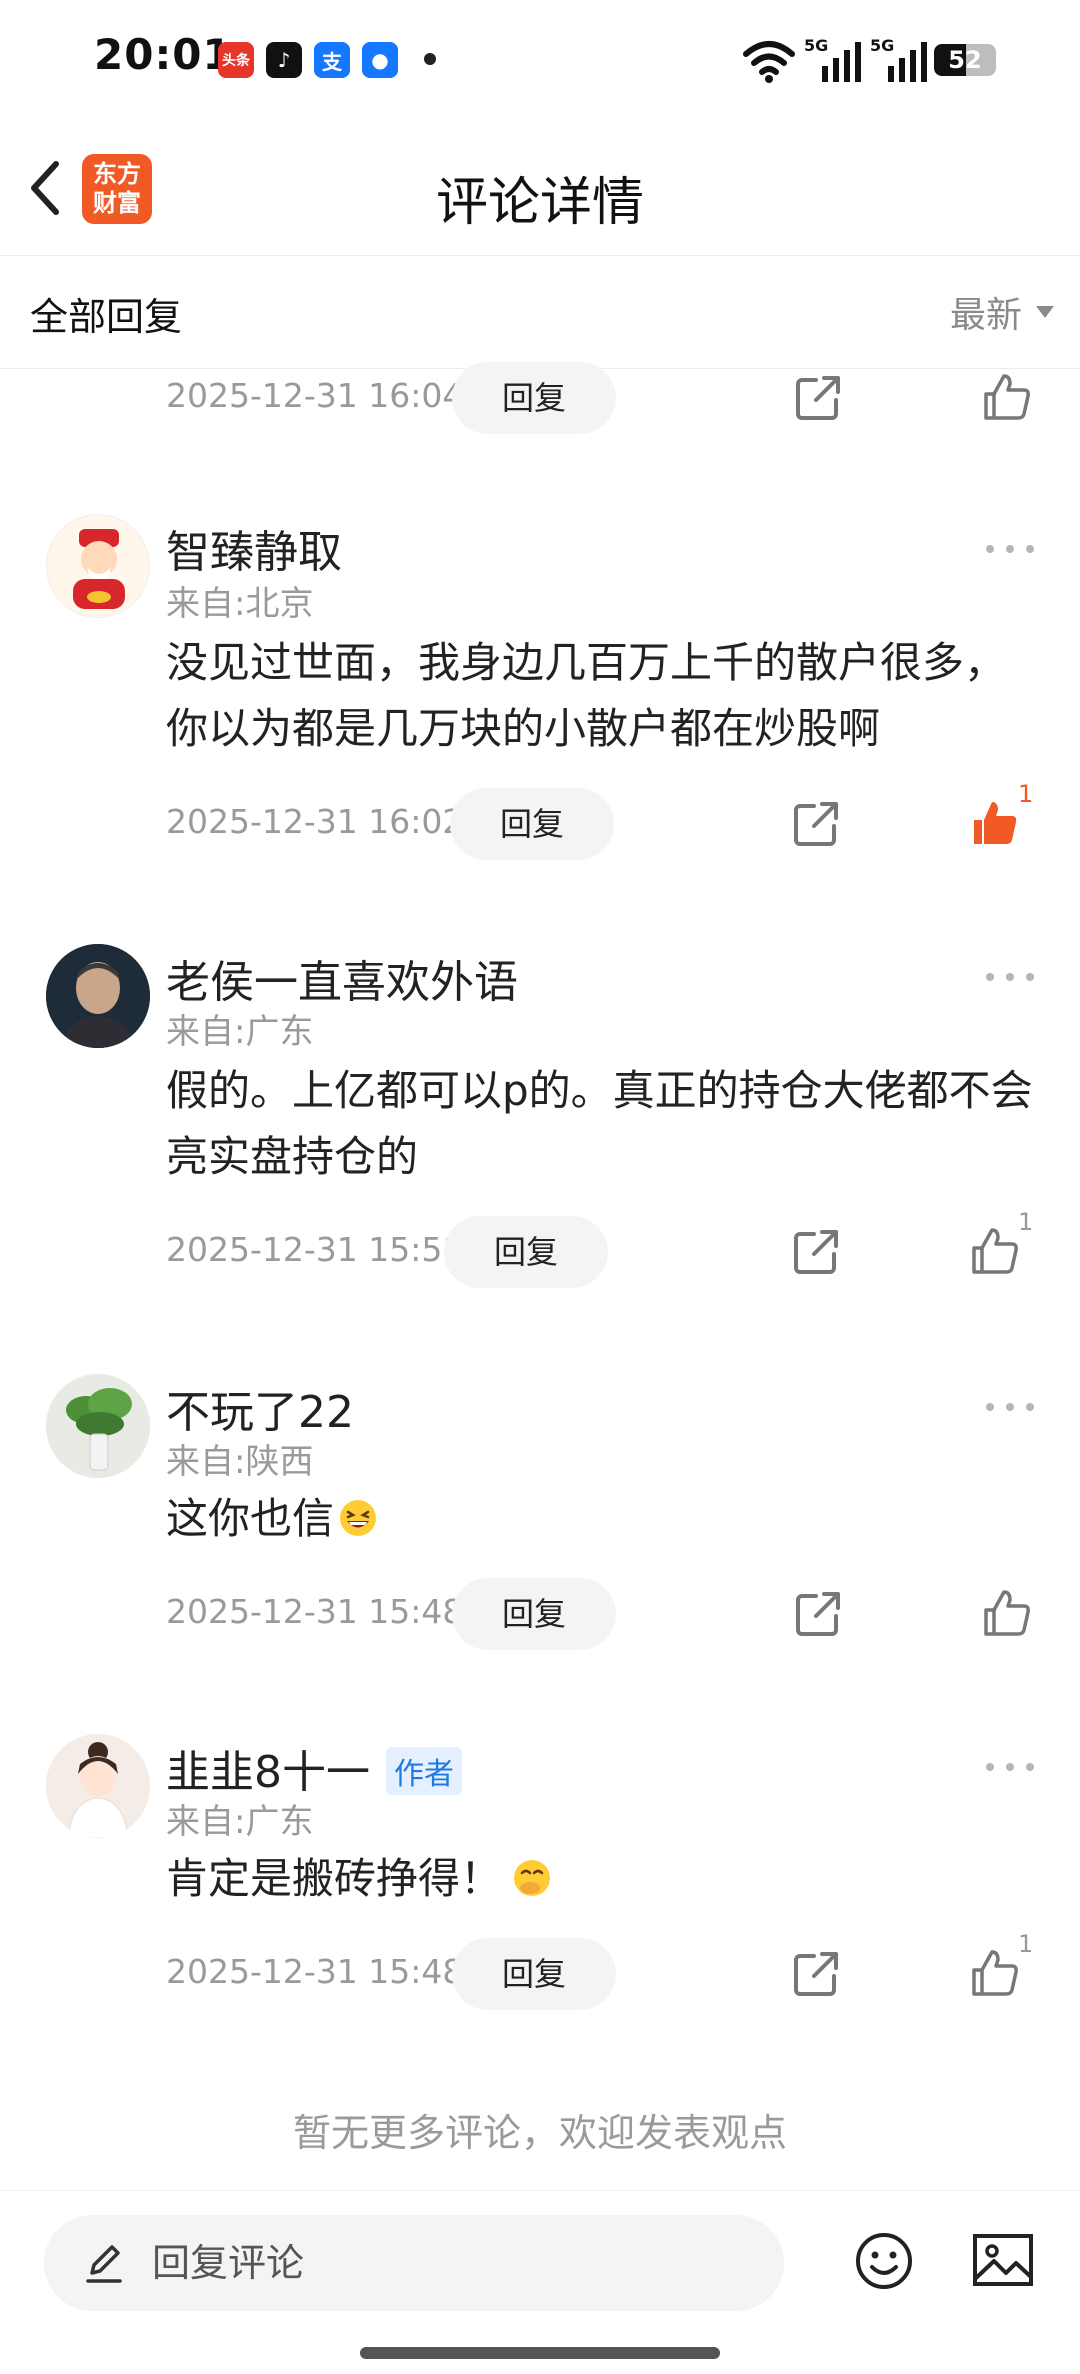  I want to click on action-row: 2025-12-31 16:02 回复 1, so click(540, 820).